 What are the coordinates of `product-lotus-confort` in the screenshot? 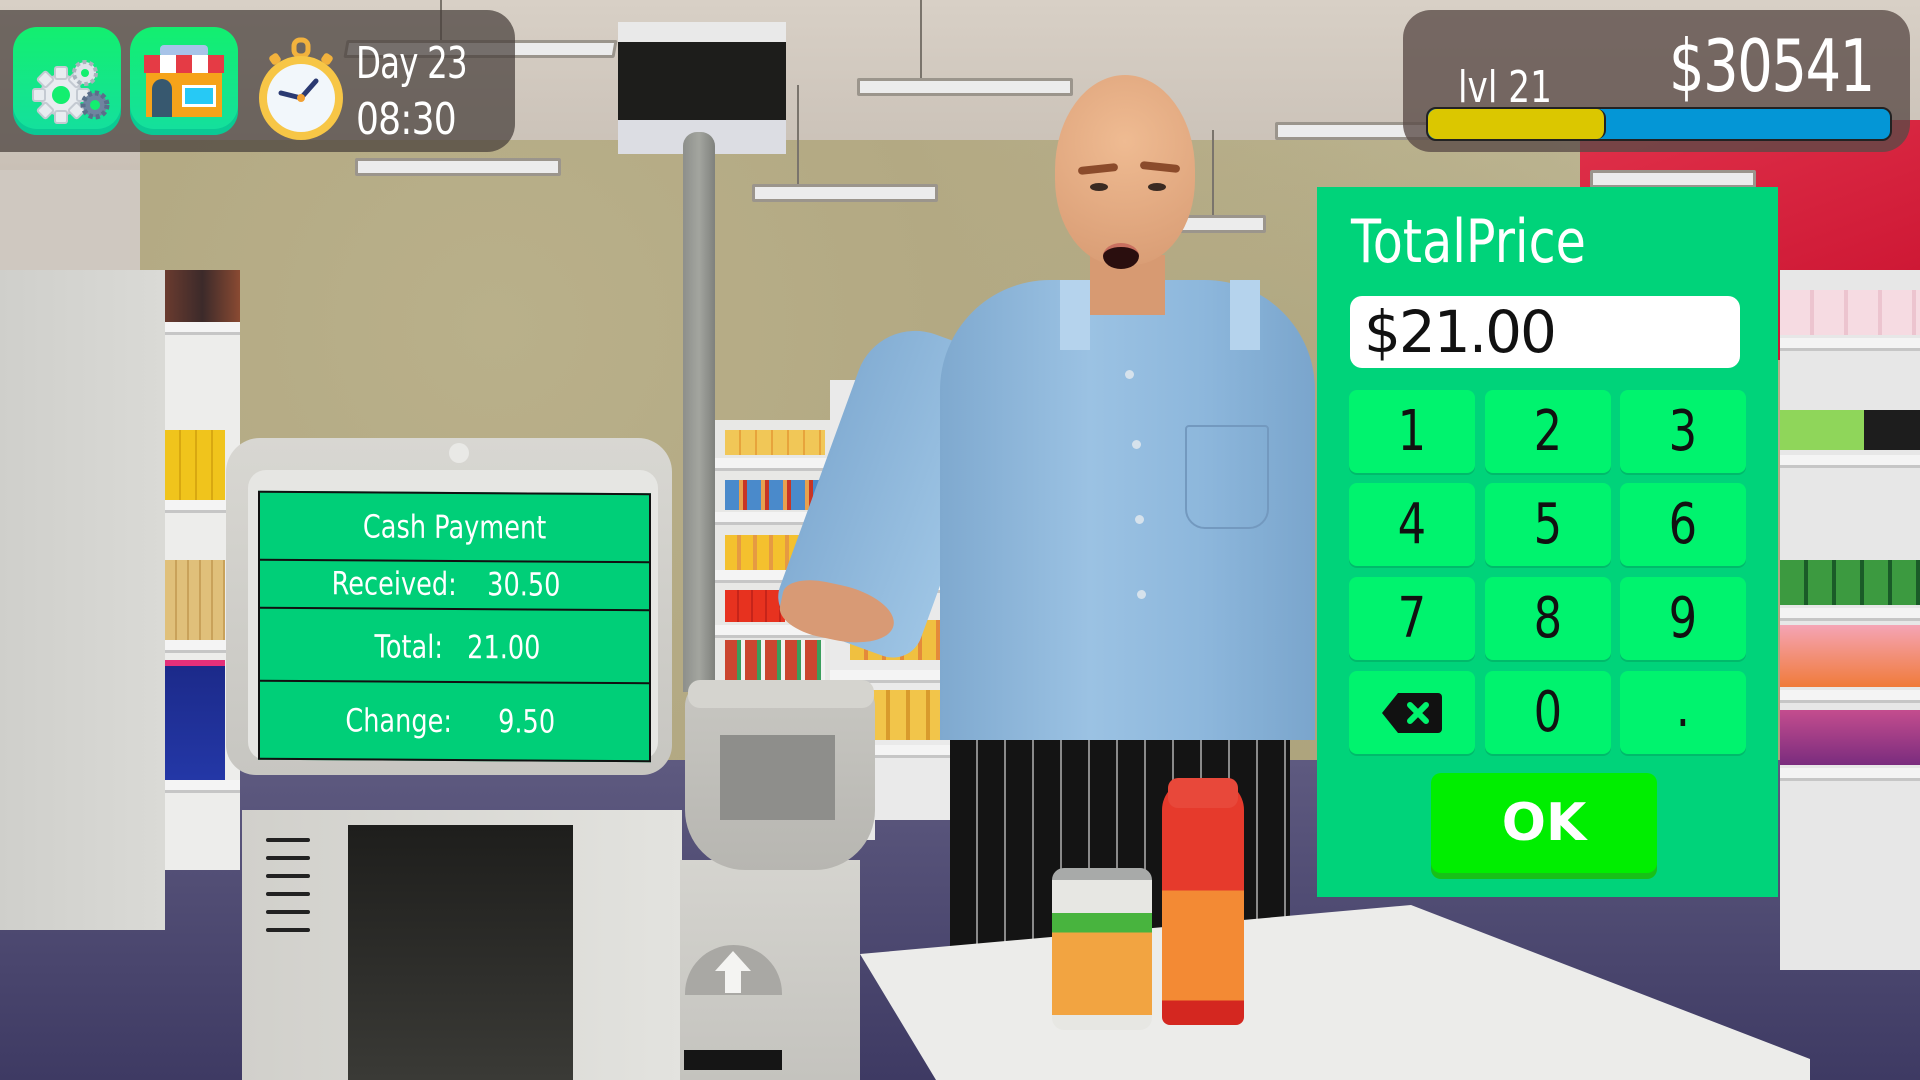 It's located at (1850, 656).